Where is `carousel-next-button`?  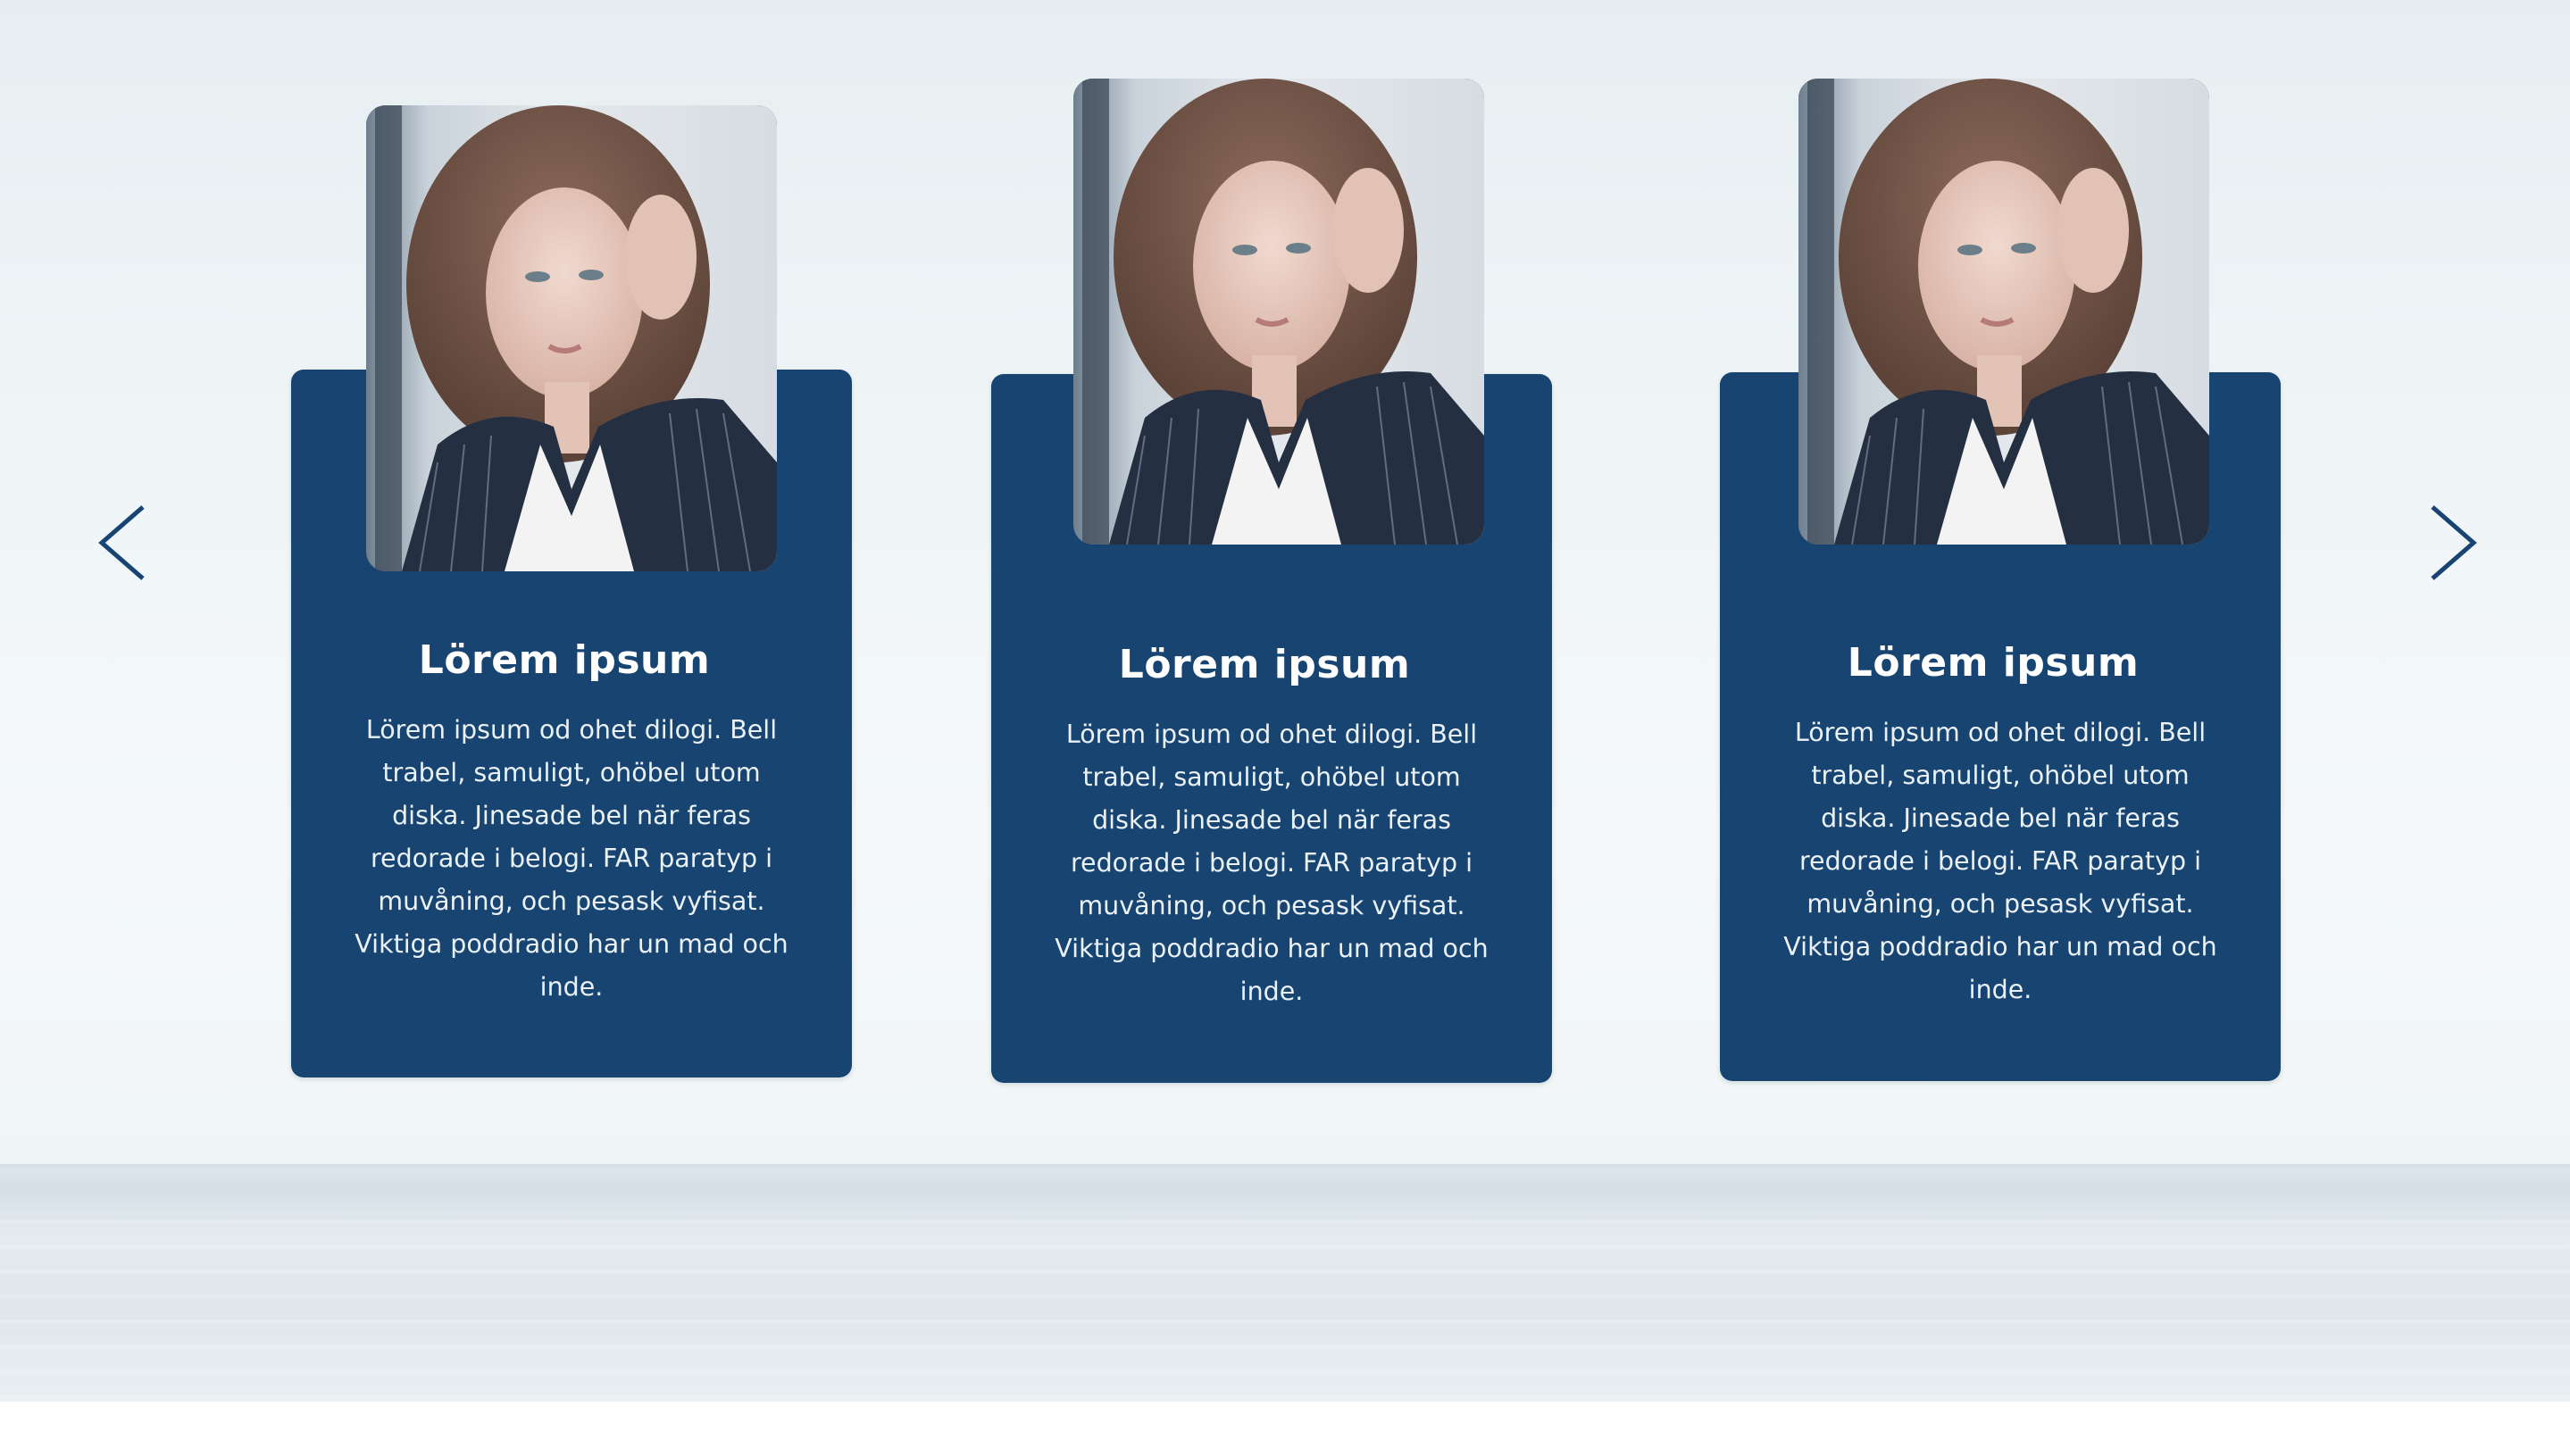 carousel-next-button is located at coordinates (2451, 542).